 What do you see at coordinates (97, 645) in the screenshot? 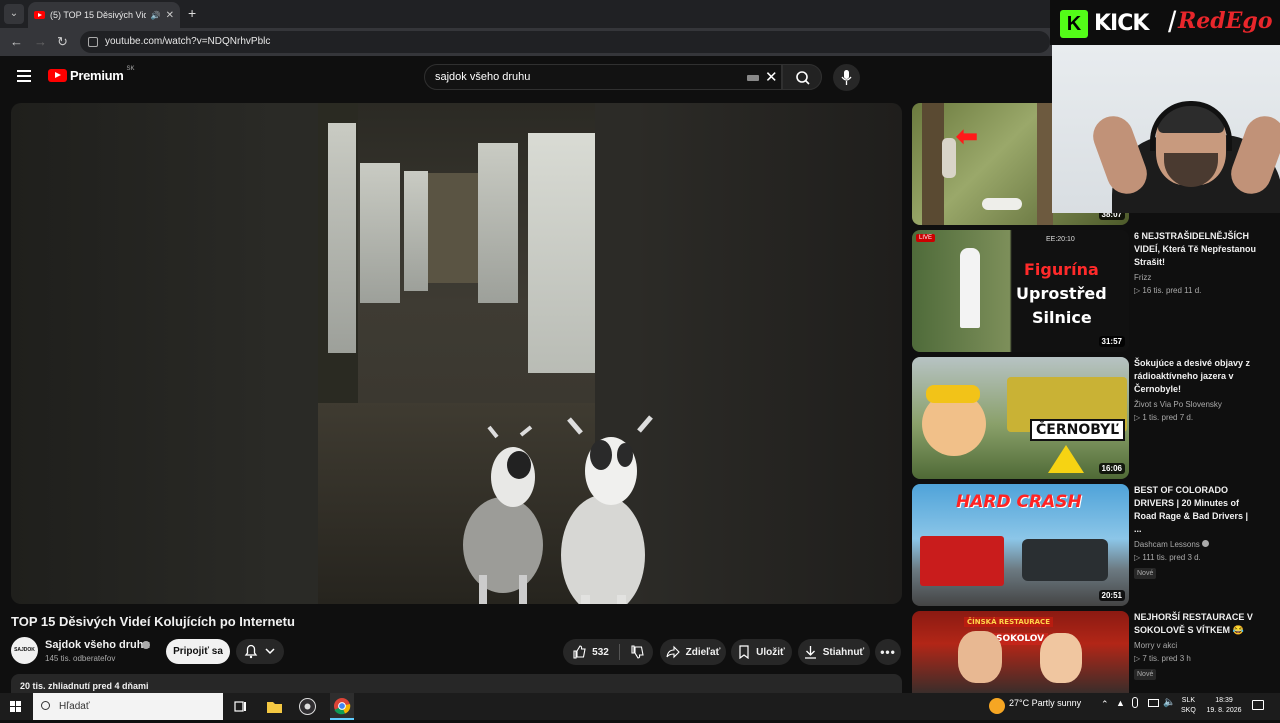
I see `channel-name: Sajdok všeho druhu` at bounding box center [97, 645].